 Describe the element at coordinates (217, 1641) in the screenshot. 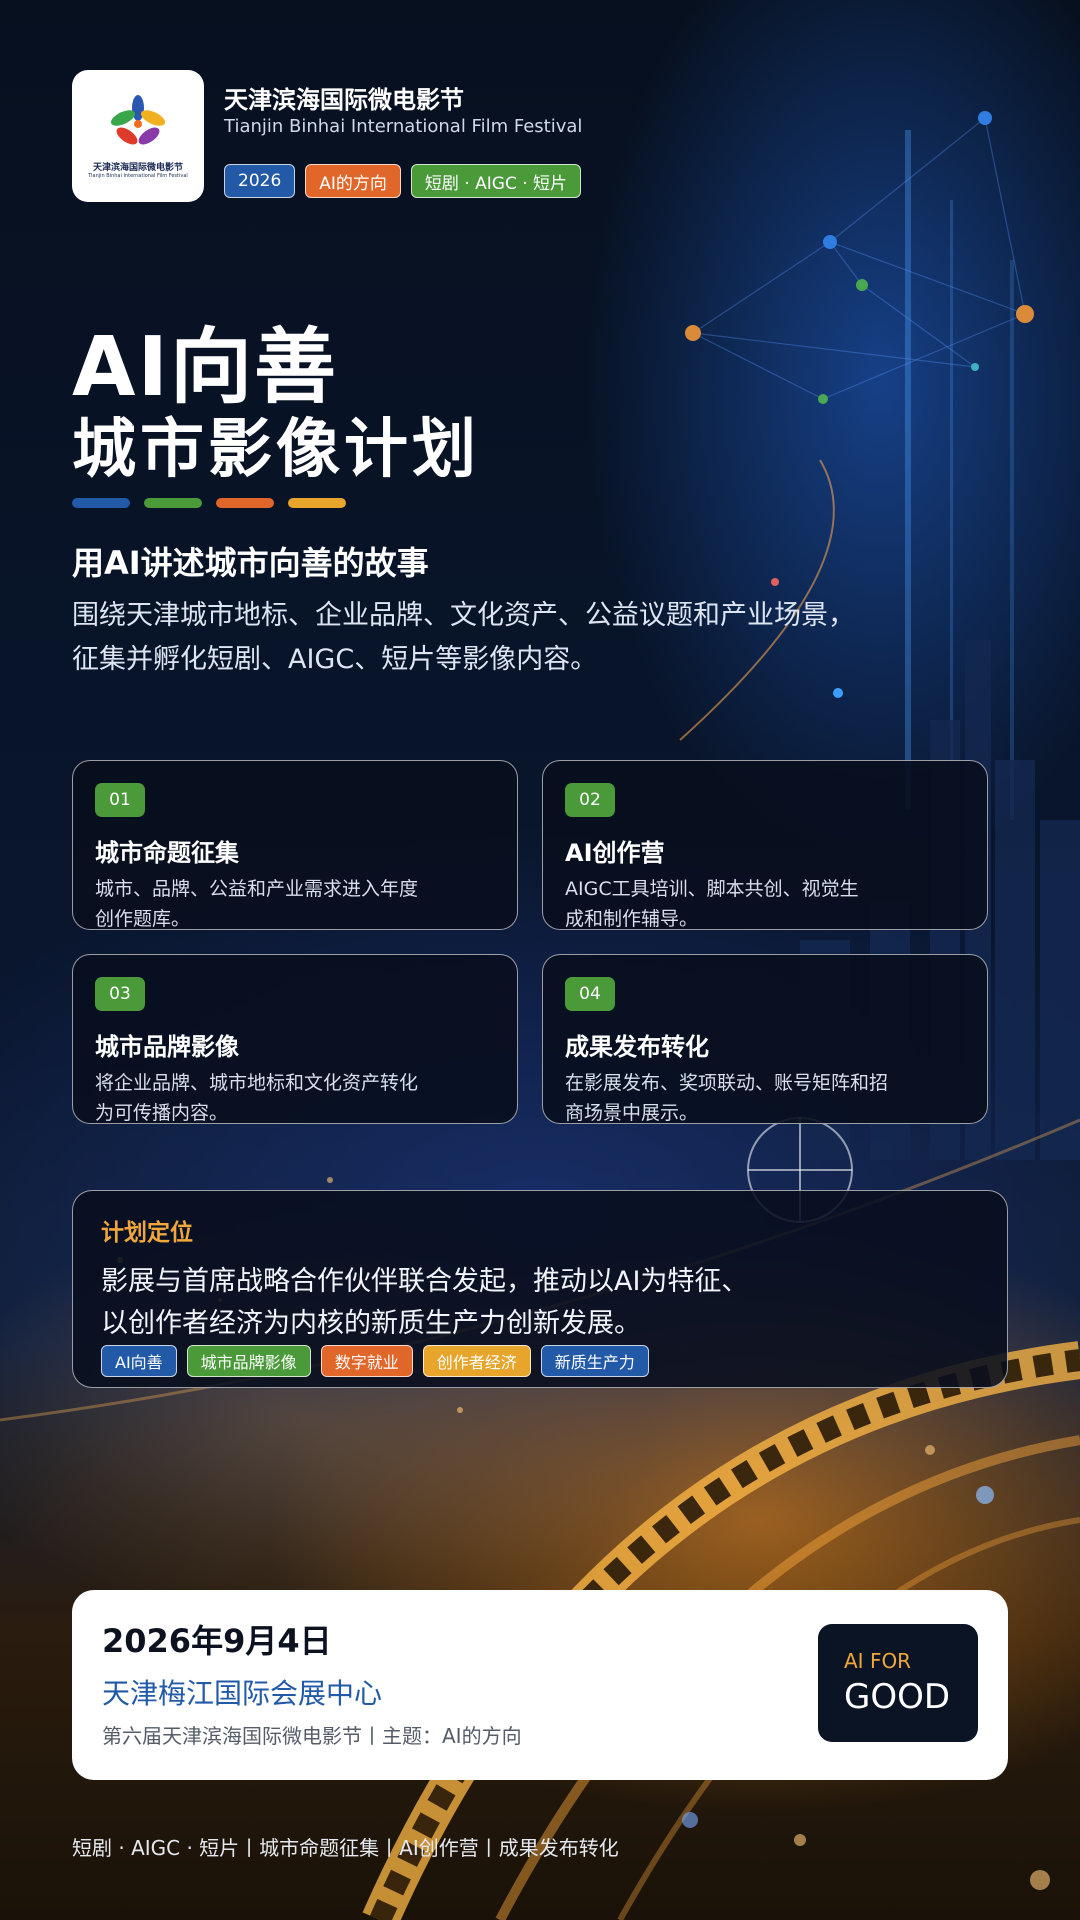

I see `event-date: 2026年9月4日` at that location.